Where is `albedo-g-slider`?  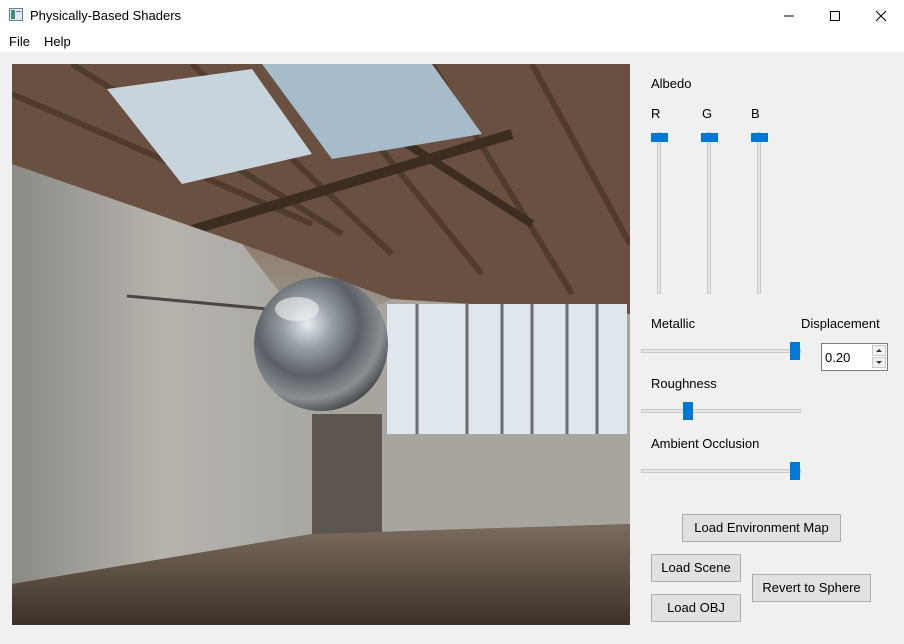
albedo-g-slider is located at coordinates (709, 213).